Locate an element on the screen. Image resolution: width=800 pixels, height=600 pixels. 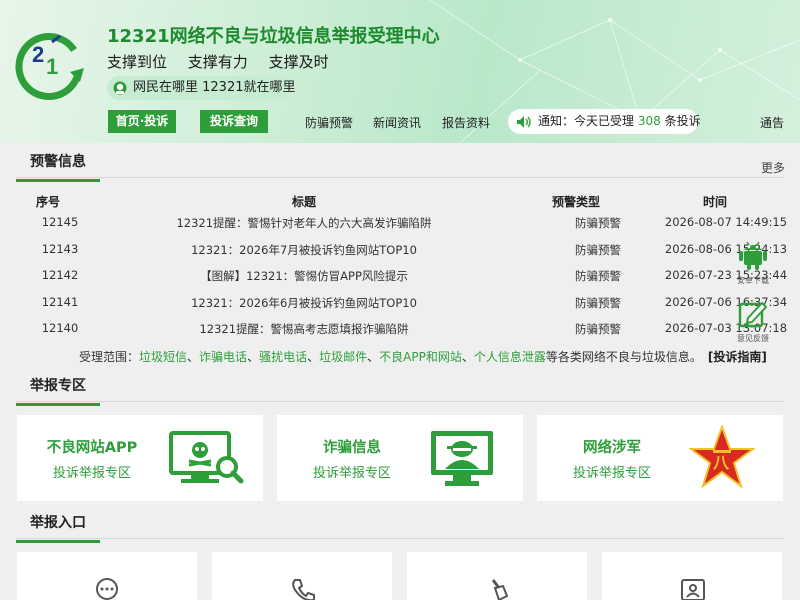
android-icon is located at coordinates (753, 255).